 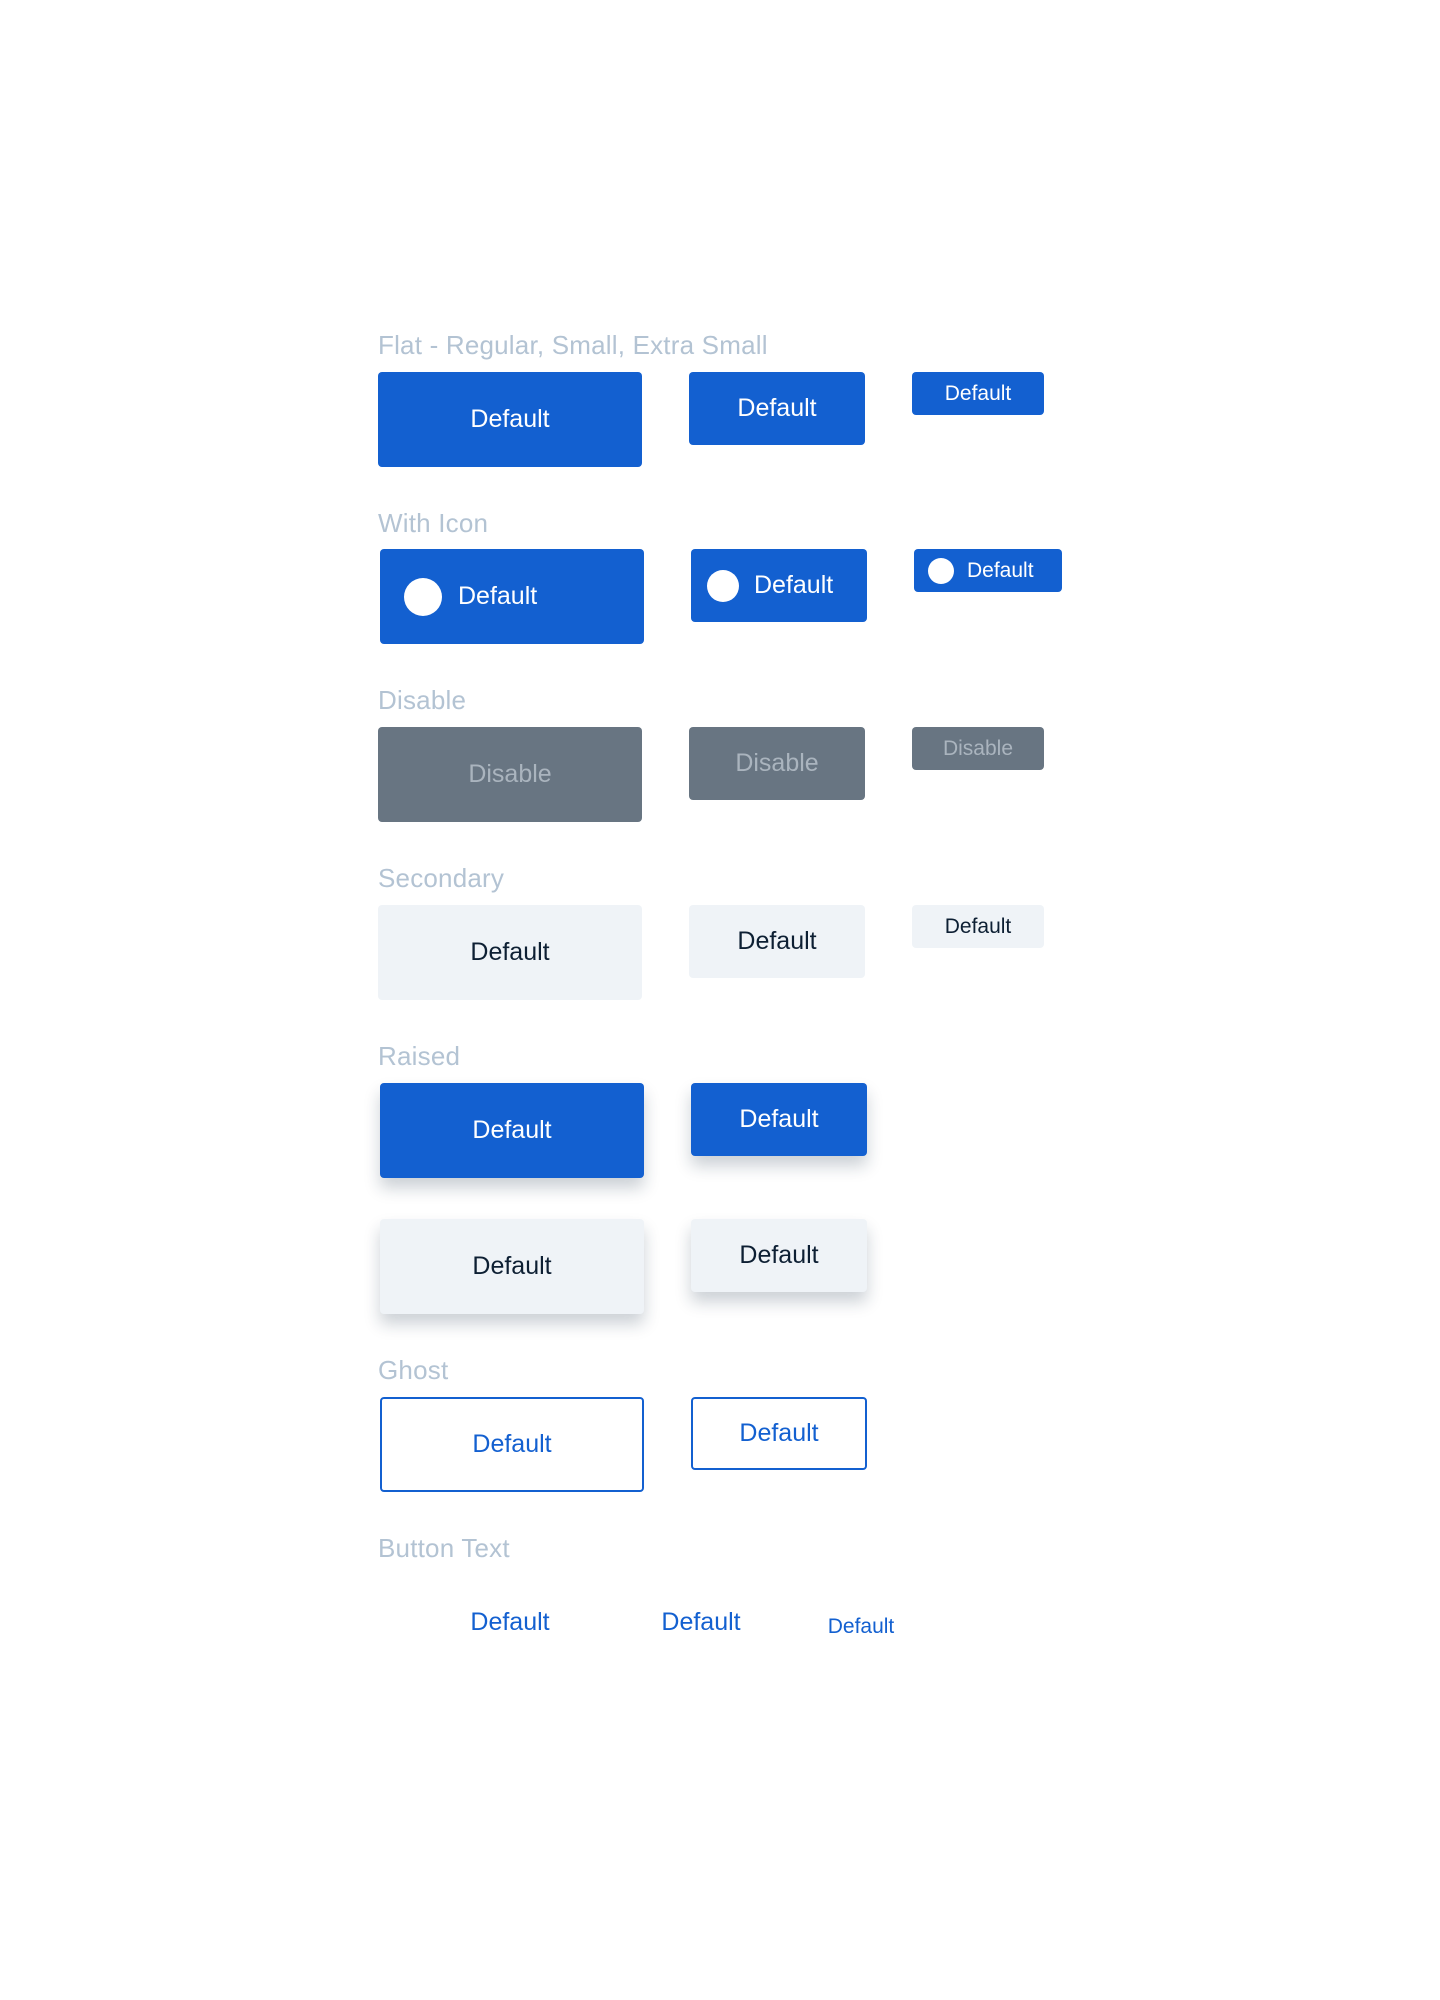 I want to click on section-label-disable: Disable, so click(x=422, y=700).